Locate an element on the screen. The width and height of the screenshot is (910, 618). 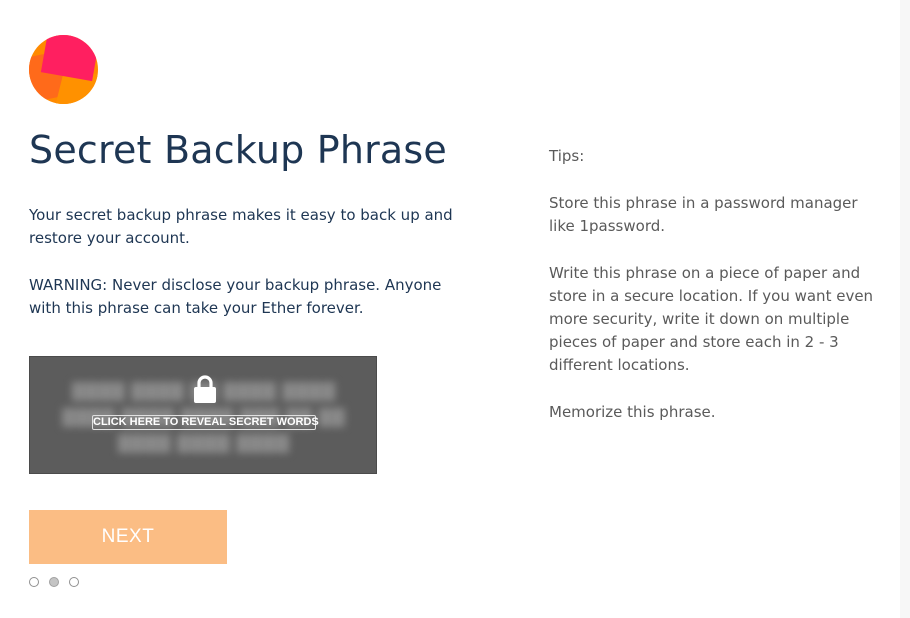
reveal-secret-words-label: CLICK HERE TO REVEAL SECRET WORDS is located at coordinates (205, 422).